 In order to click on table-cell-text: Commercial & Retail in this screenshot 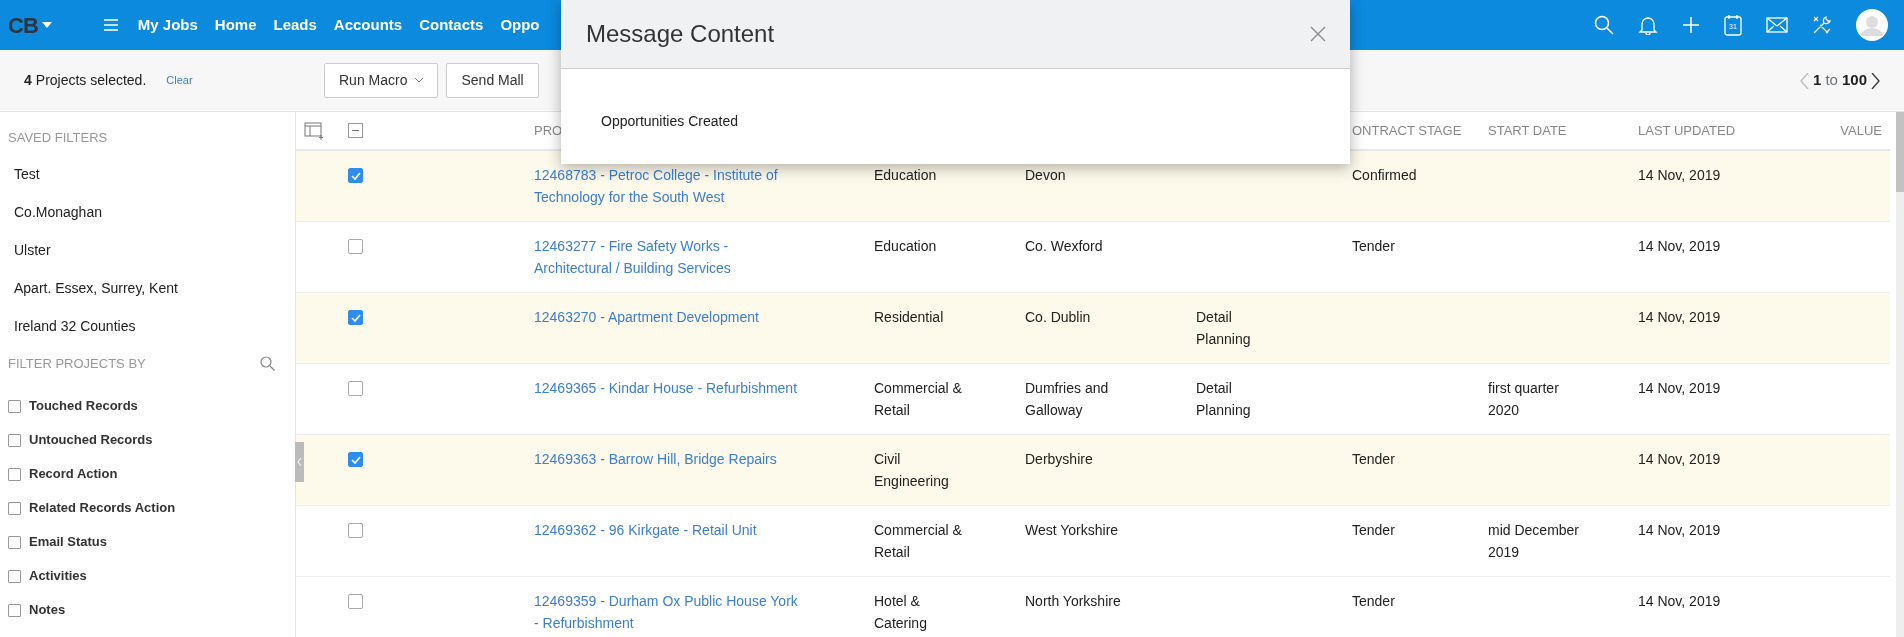, I will do `click(918, 399)`.